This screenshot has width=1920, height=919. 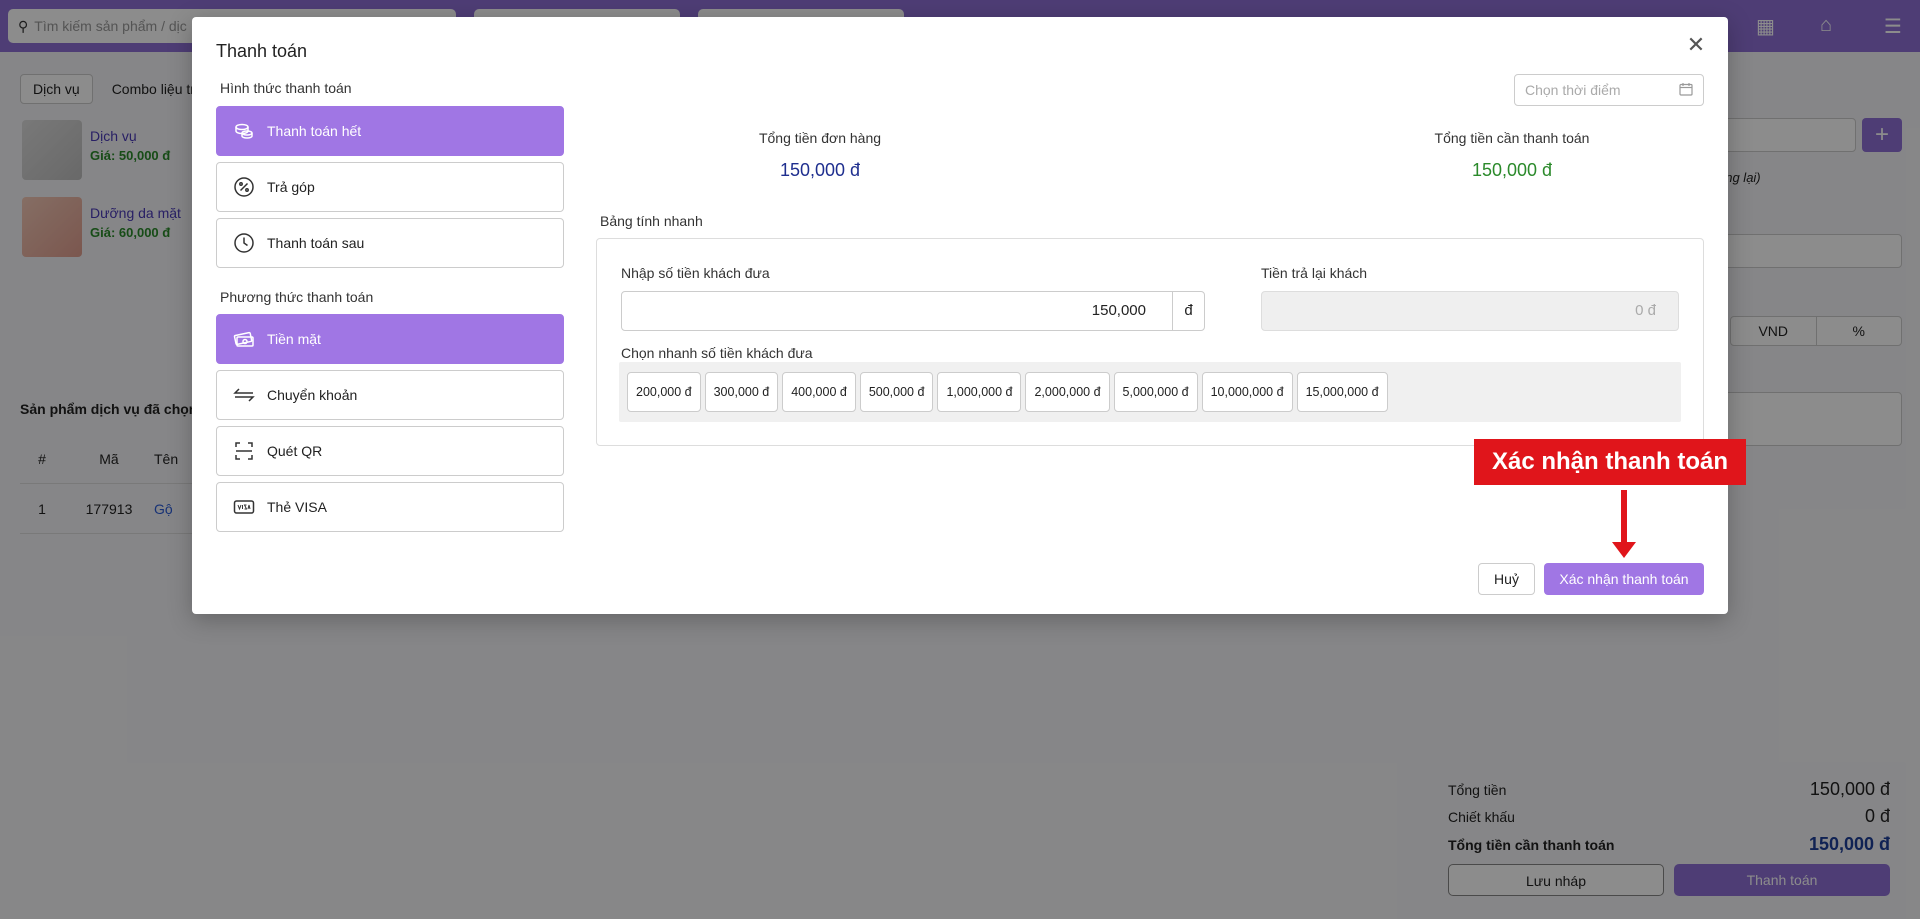 What do you see at coordinates (390, 395) in the screenshot?
I see `payment-method-transfer: Chuyển khoản` at bounding box center [390, 395].